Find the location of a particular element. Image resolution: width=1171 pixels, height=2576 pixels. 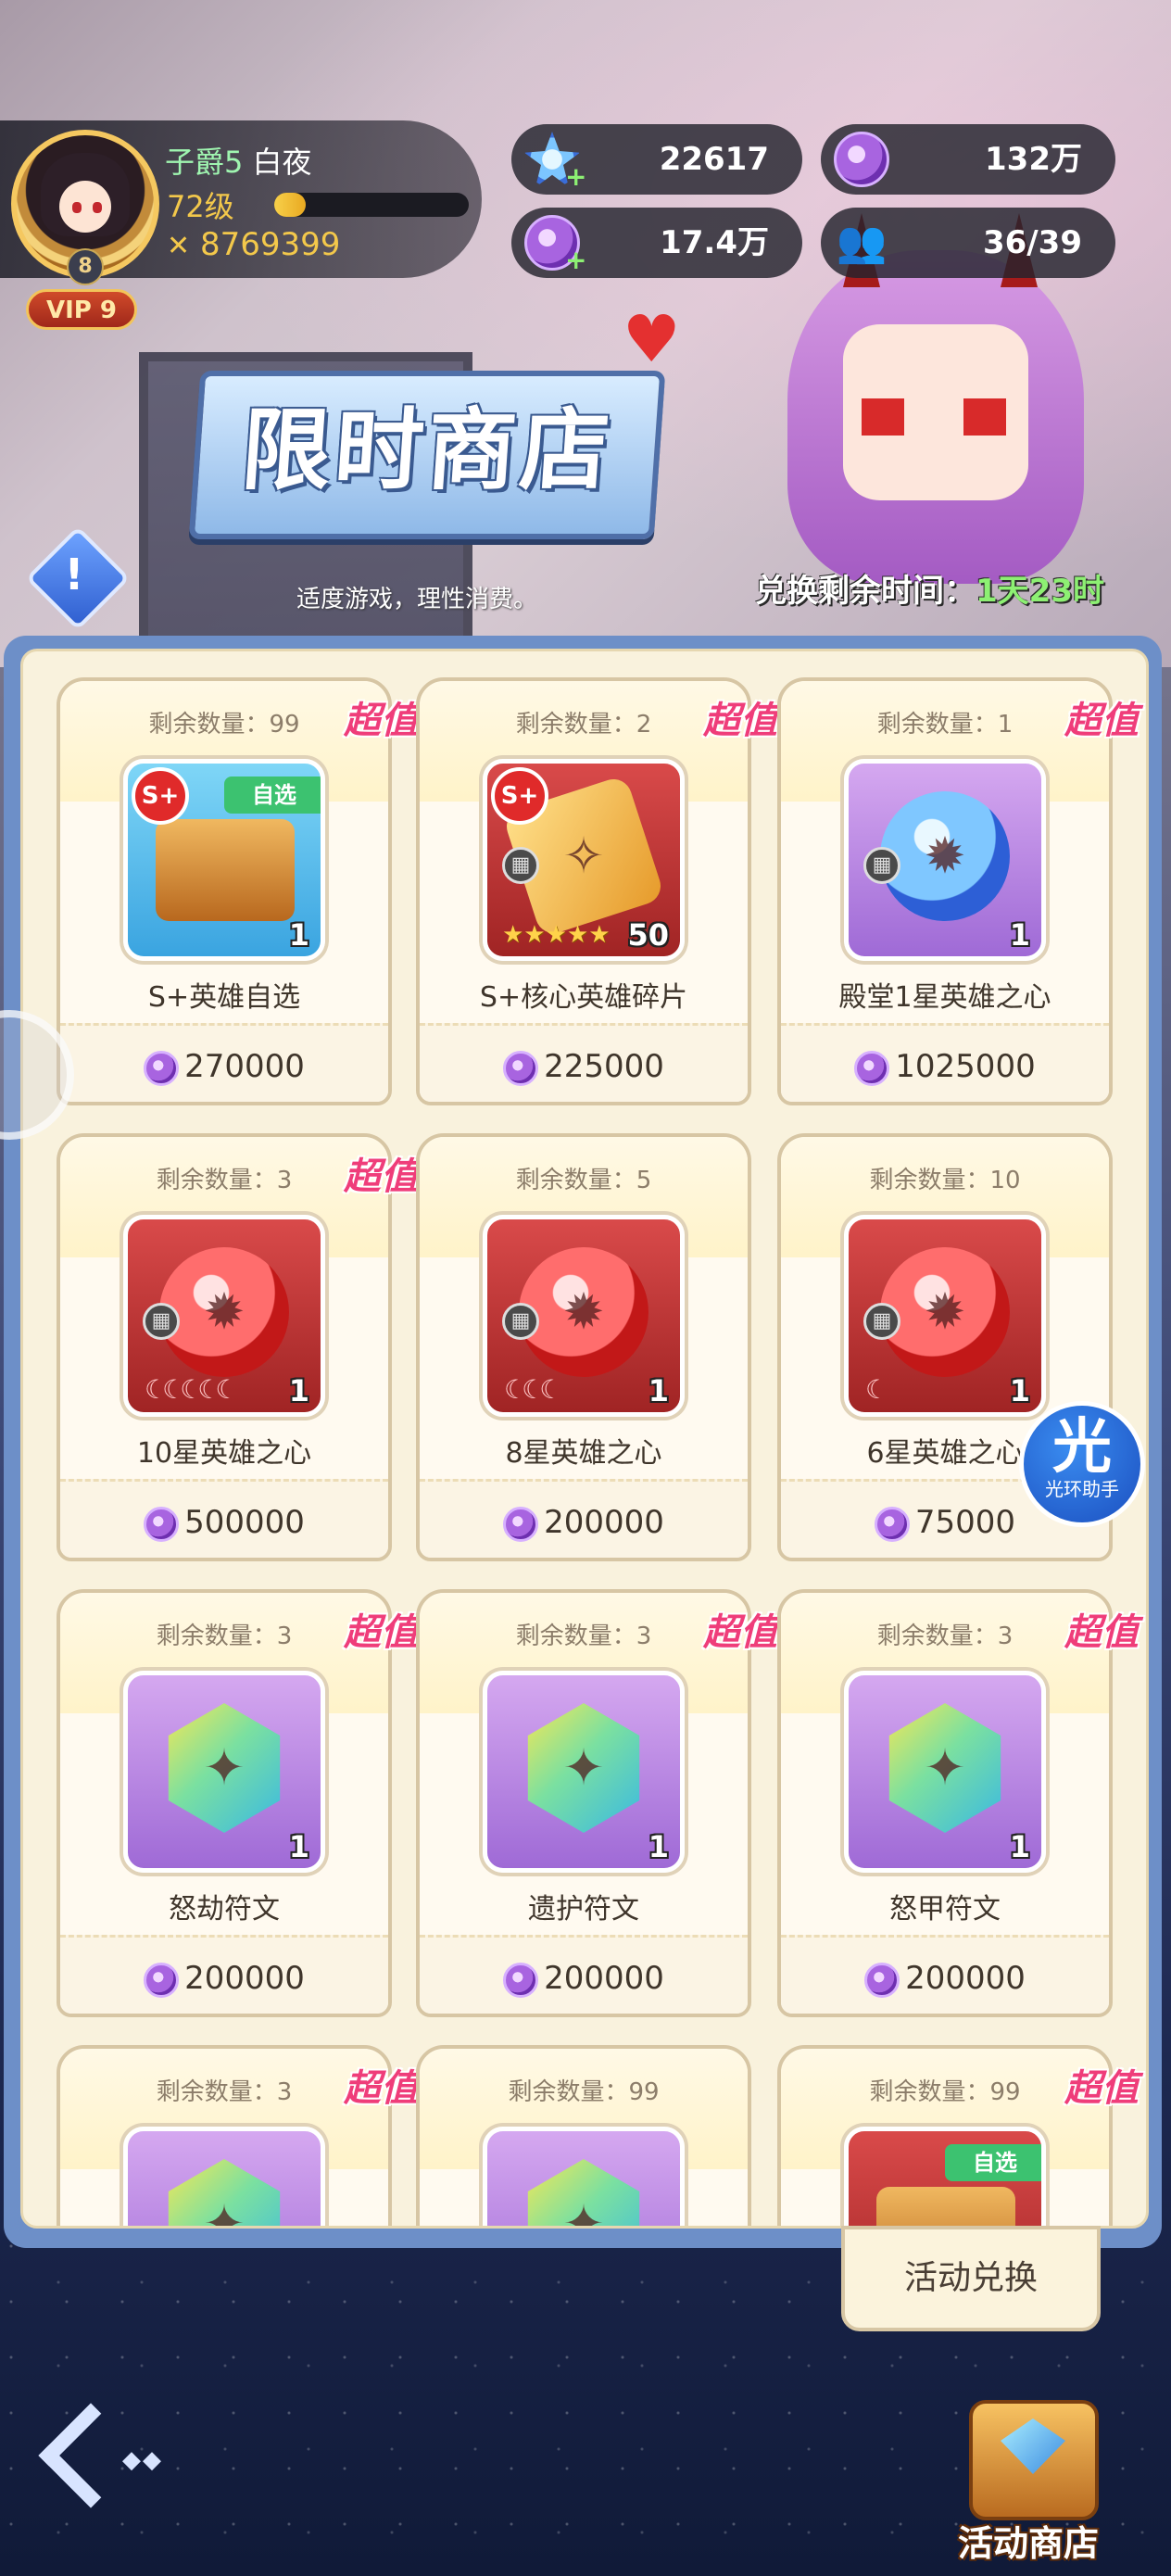

shop-title-banner: 限时商店 is located at coordinates (427, 455).